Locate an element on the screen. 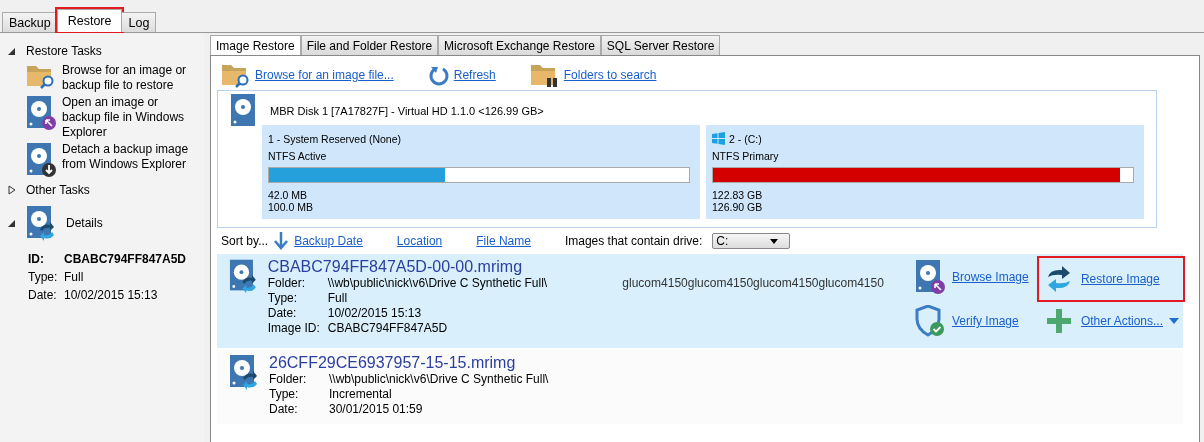 The image size is (1204, 442). sort-link: Backup Date is located at coordinates (328, 241).